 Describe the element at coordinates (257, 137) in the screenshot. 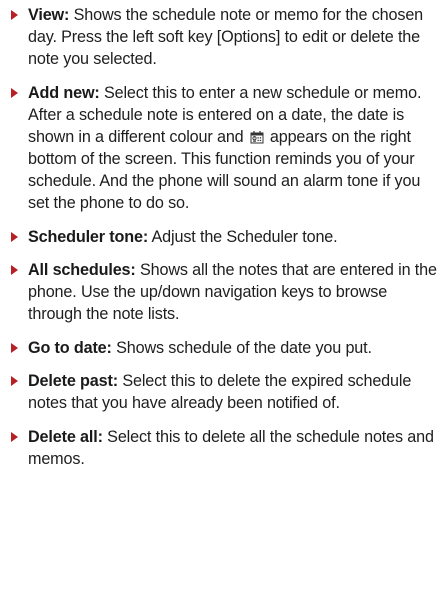

I see `memo-icon` at that location.